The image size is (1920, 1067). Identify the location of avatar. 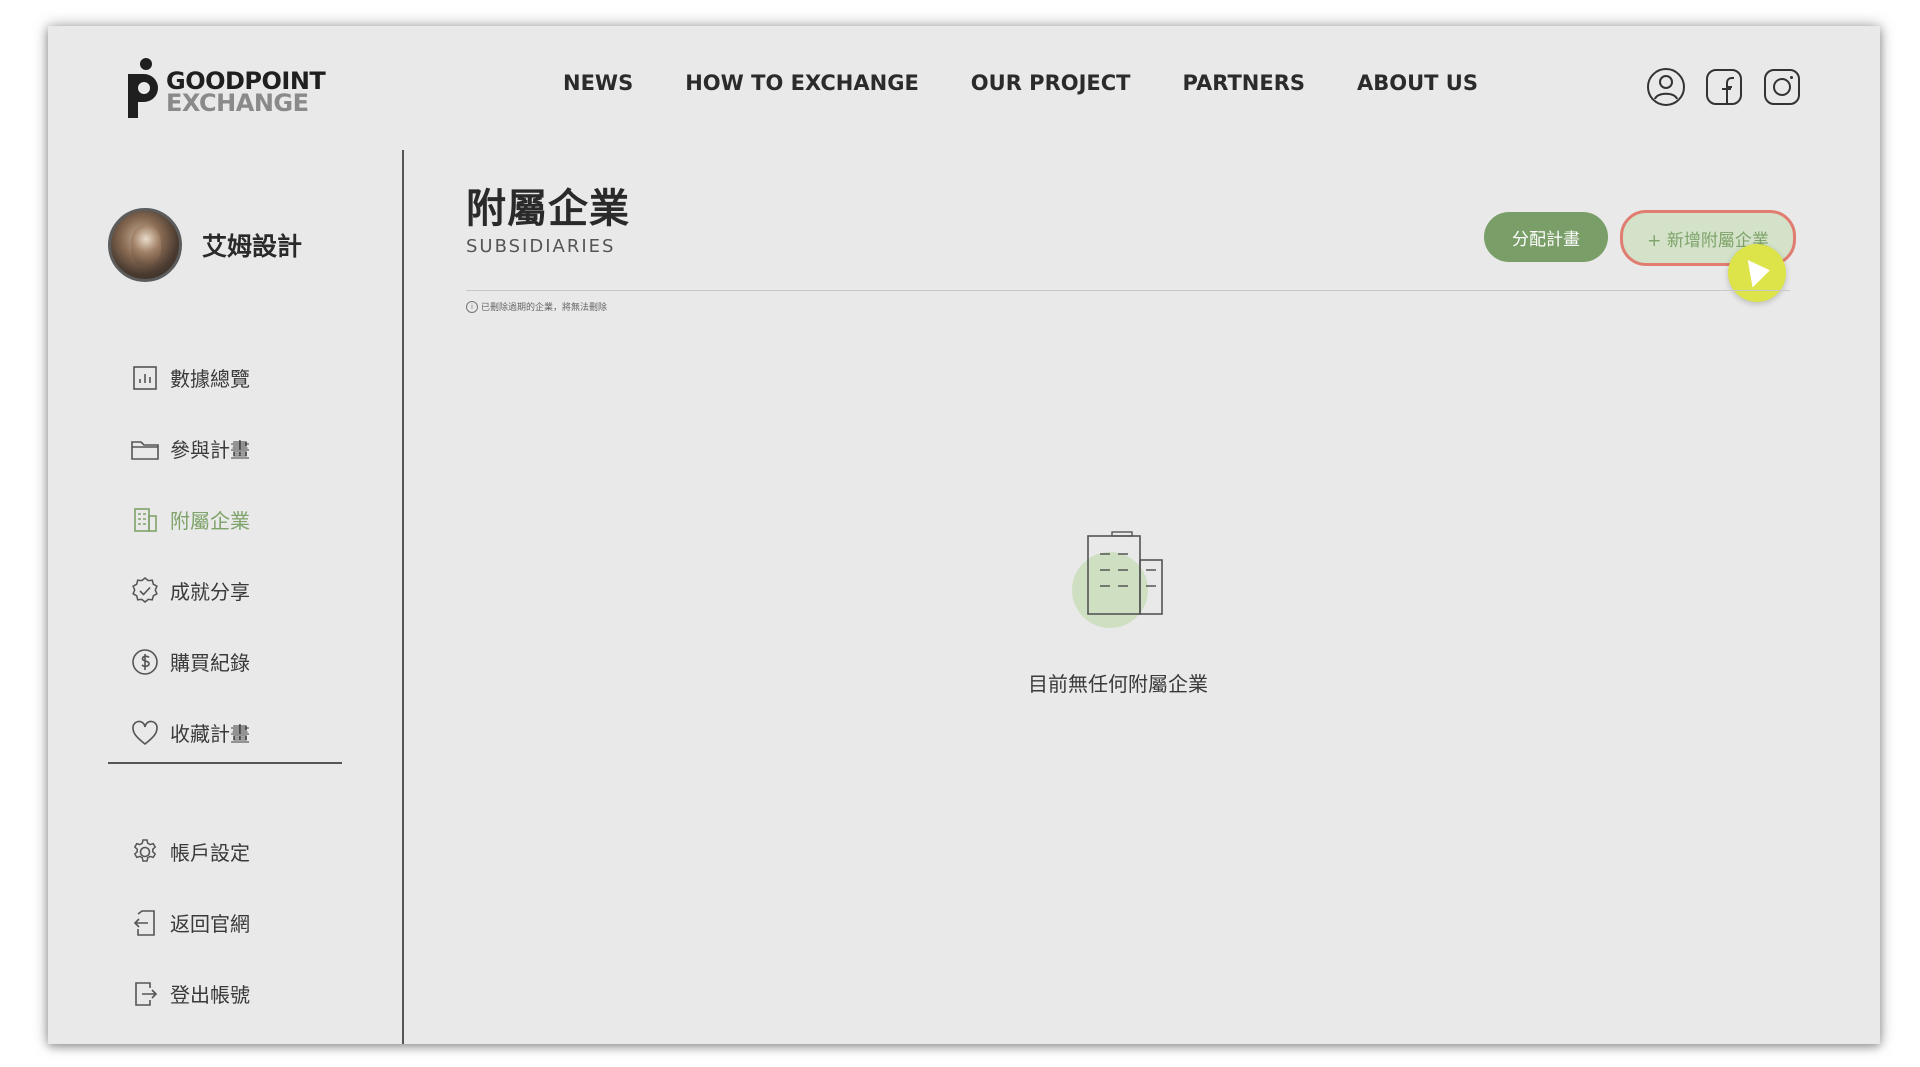
(145, 245).